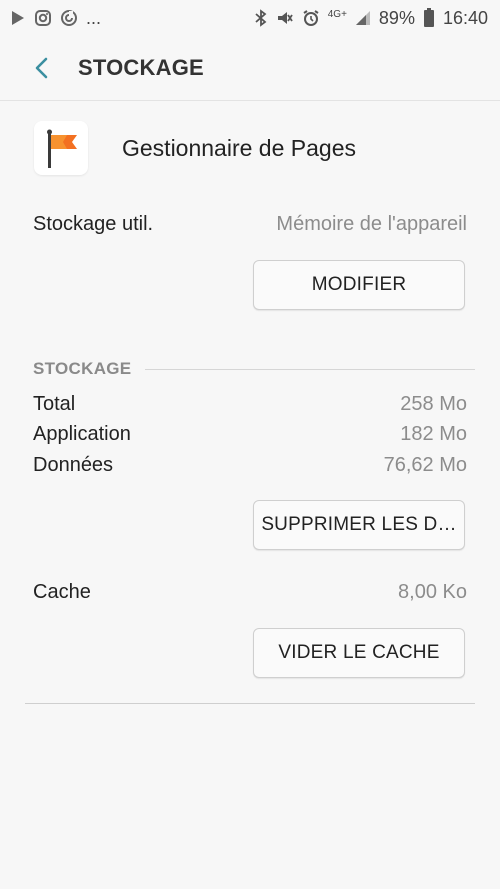 This screenshot has height=889, width=500. Describe the element at coordinates (250, 224) in the screenshot. I see `storage-used-row: Stockage util. Mémoire de l'appareil` at that location.